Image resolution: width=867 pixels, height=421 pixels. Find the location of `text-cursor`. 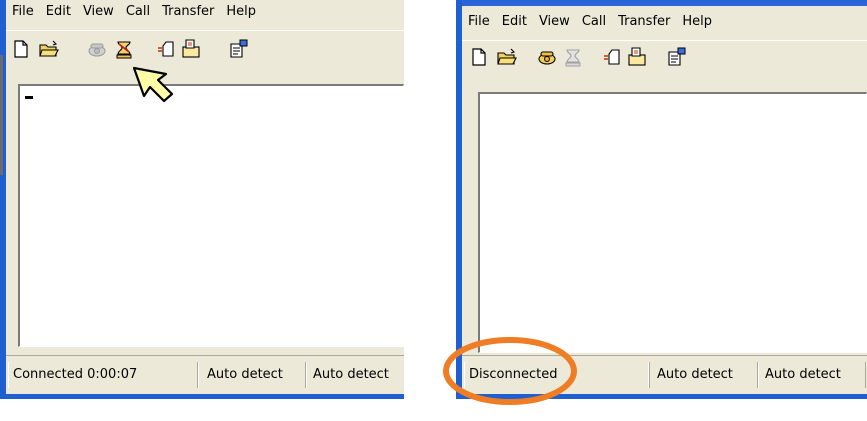

text-cursor is located at coordinates (29, 97).